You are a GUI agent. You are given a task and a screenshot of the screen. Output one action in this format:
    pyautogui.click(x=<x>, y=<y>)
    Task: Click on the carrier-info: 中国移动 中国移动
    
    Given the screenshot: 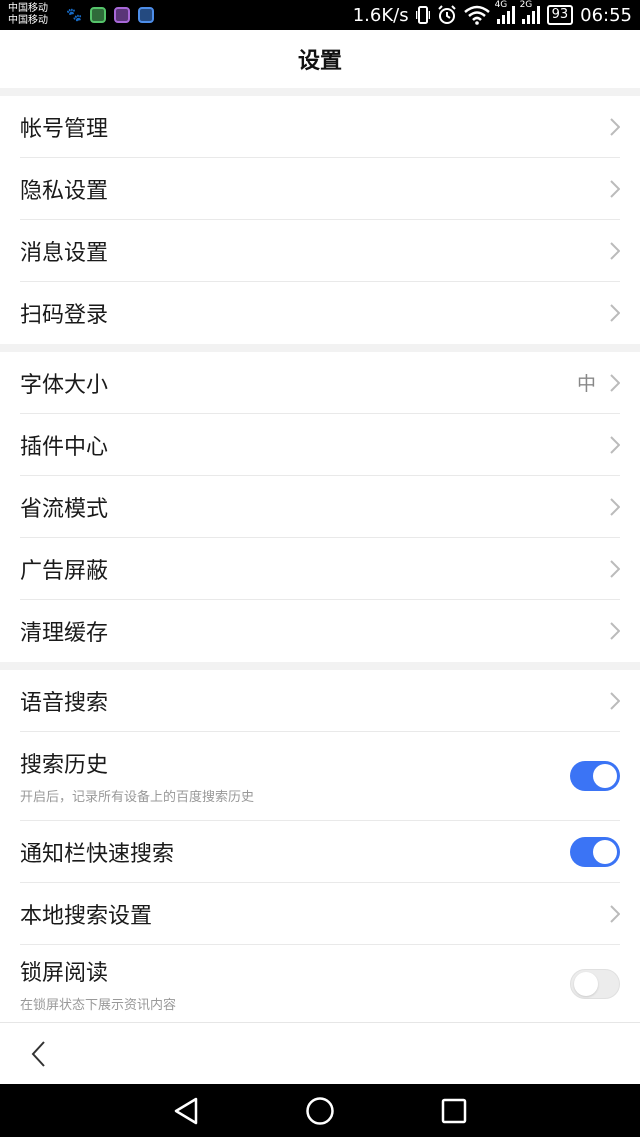 What is the action you would take?
    pyautogui.click(x=34, y=15)
    